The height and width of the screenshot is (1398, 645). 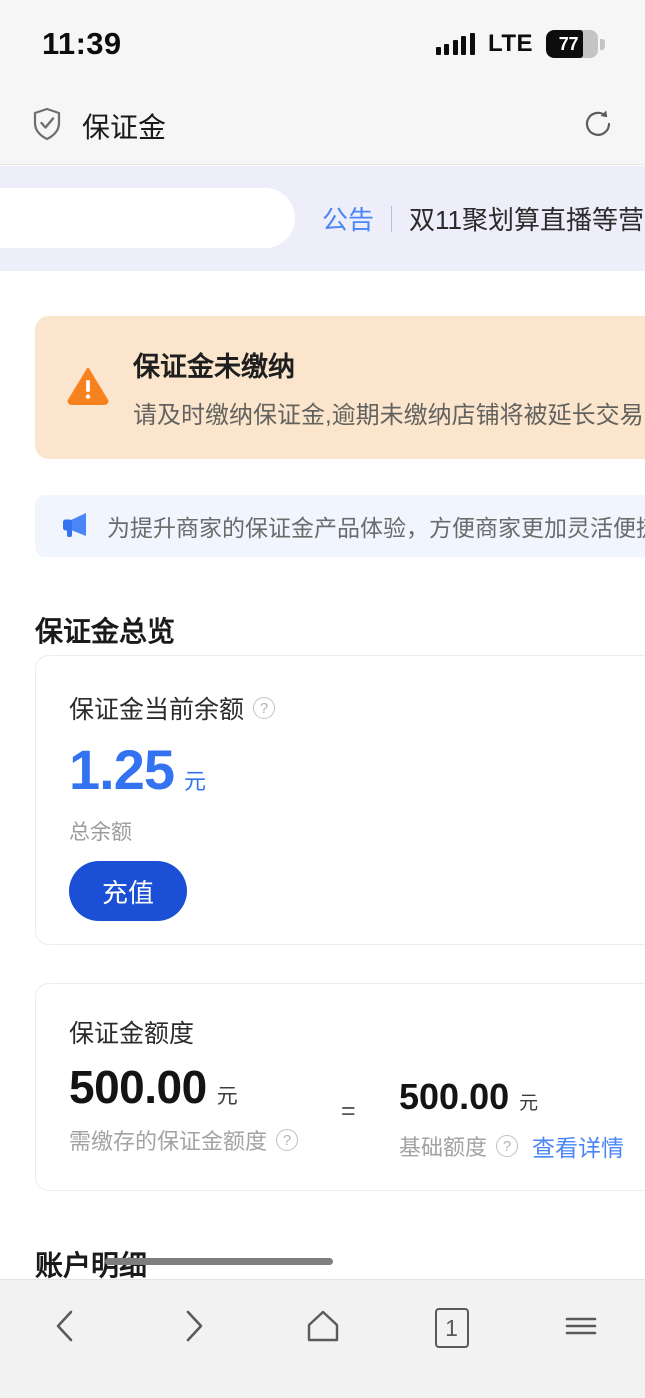 What do you see at coordinates (376, 528) in the screenshot?
I see `info-banner-text: 为提升商家的保证金产品体验，方便商家更加灵活便捷地管理和使用保` at bounding box center [376, 528].